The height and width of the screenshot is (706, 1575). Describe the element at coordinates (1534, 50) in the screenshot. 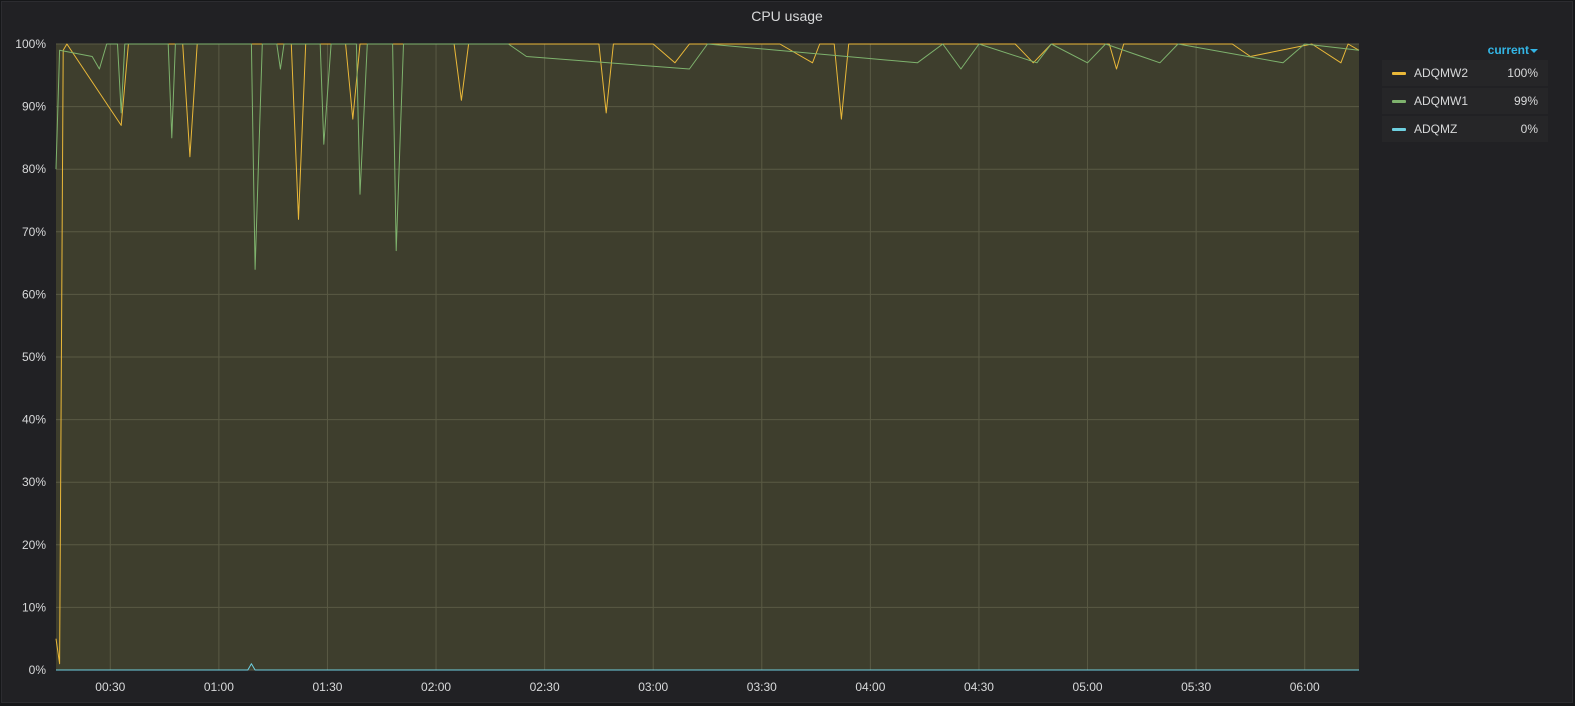

I see `caret-down-icon` at that location.